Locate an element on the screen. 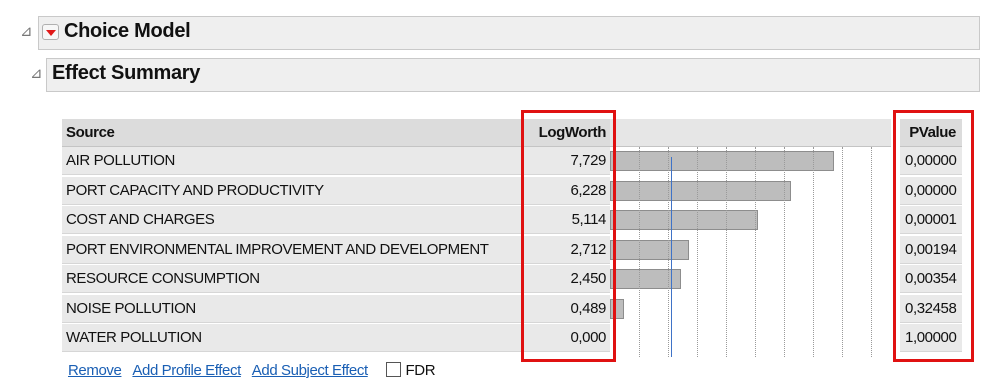 The height and width of the screenshot is (385, 987). source-cell: RESOURCE CONSUMPTION is located at coordinates (297, 279).